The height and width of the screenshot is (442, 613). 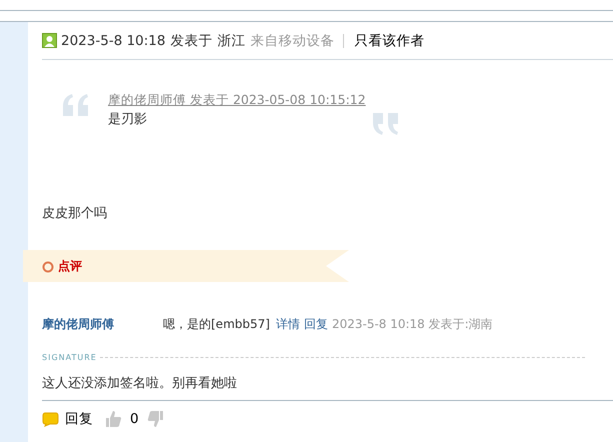 I want to click on posted-label: 发表于, so click(x=191, y=41).